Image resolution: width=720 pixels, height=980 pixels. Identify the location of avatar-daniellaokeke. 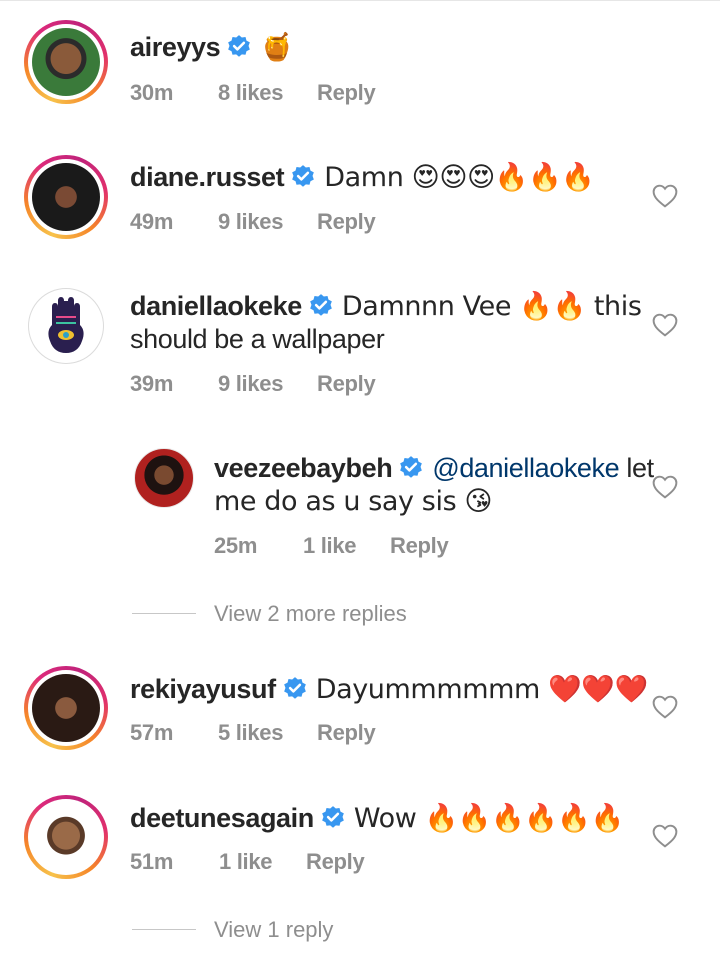
(66, 326).